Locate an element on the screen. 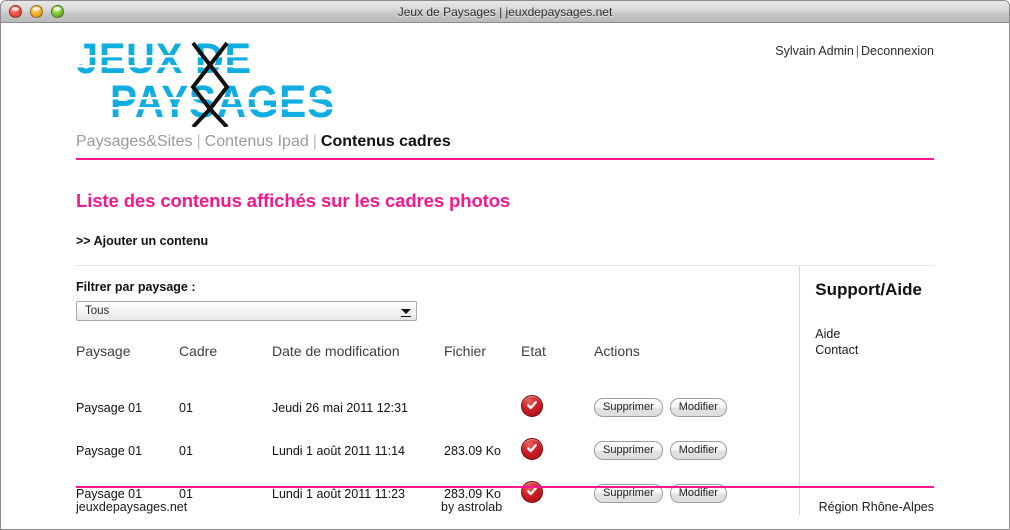 This screenshot has width=1010, height=530. sidebar-item-contact: Contact is located at coordinates (874, 350).